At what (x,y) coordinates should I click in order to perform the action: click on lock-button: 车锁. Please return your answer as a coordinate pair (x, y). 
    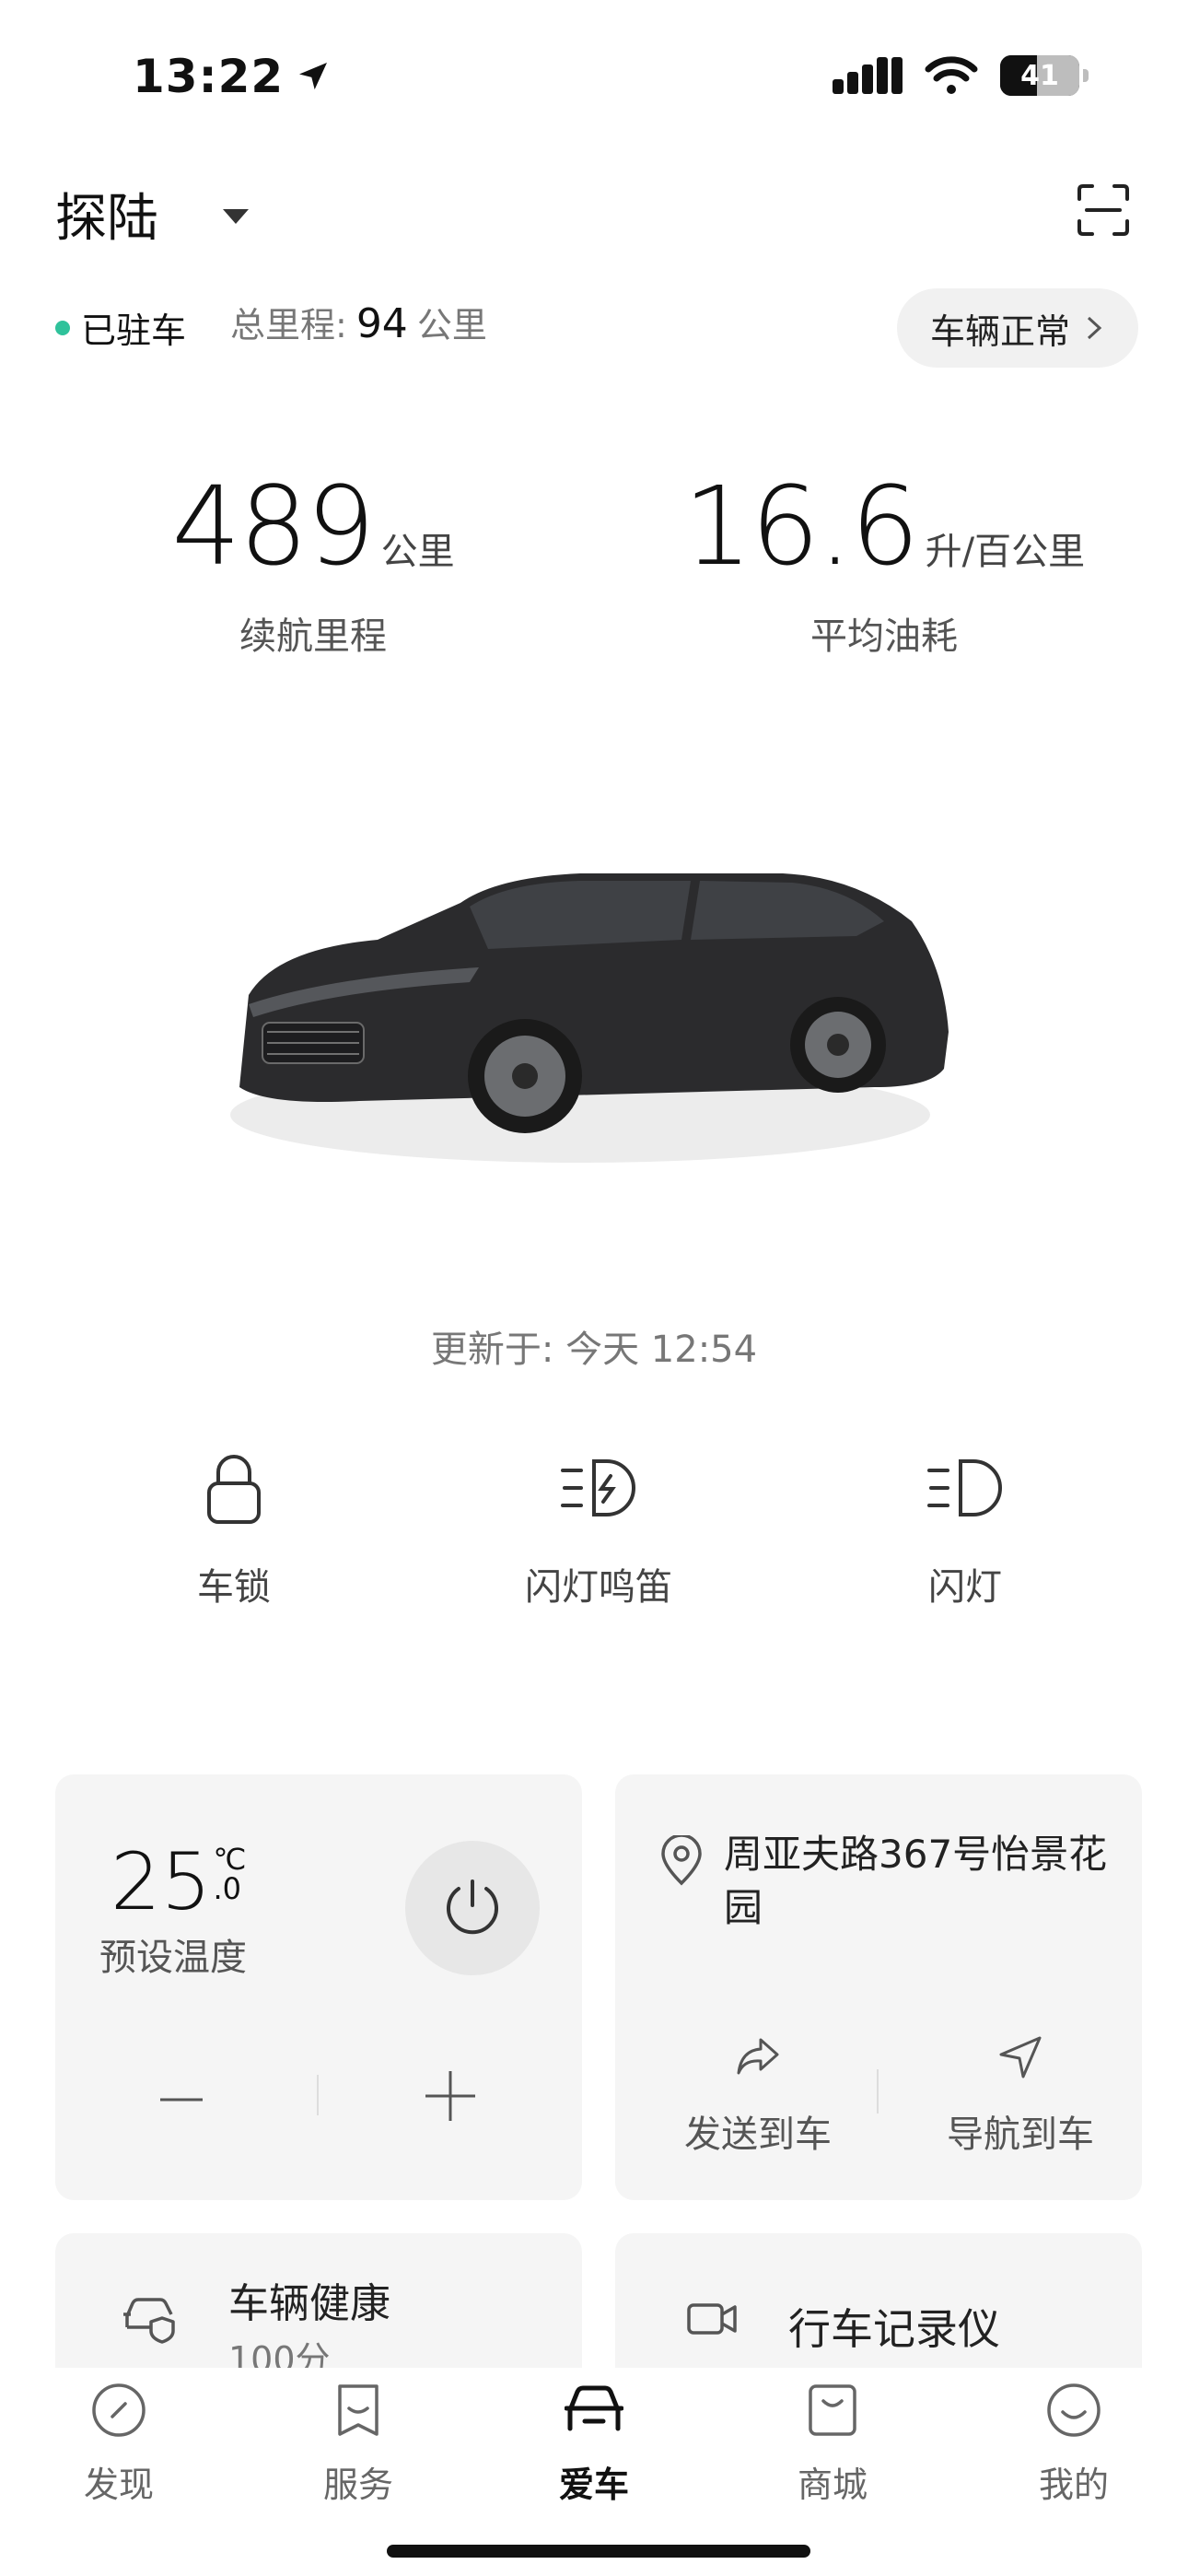
    Looking at the image, I should click on (234, 1528).